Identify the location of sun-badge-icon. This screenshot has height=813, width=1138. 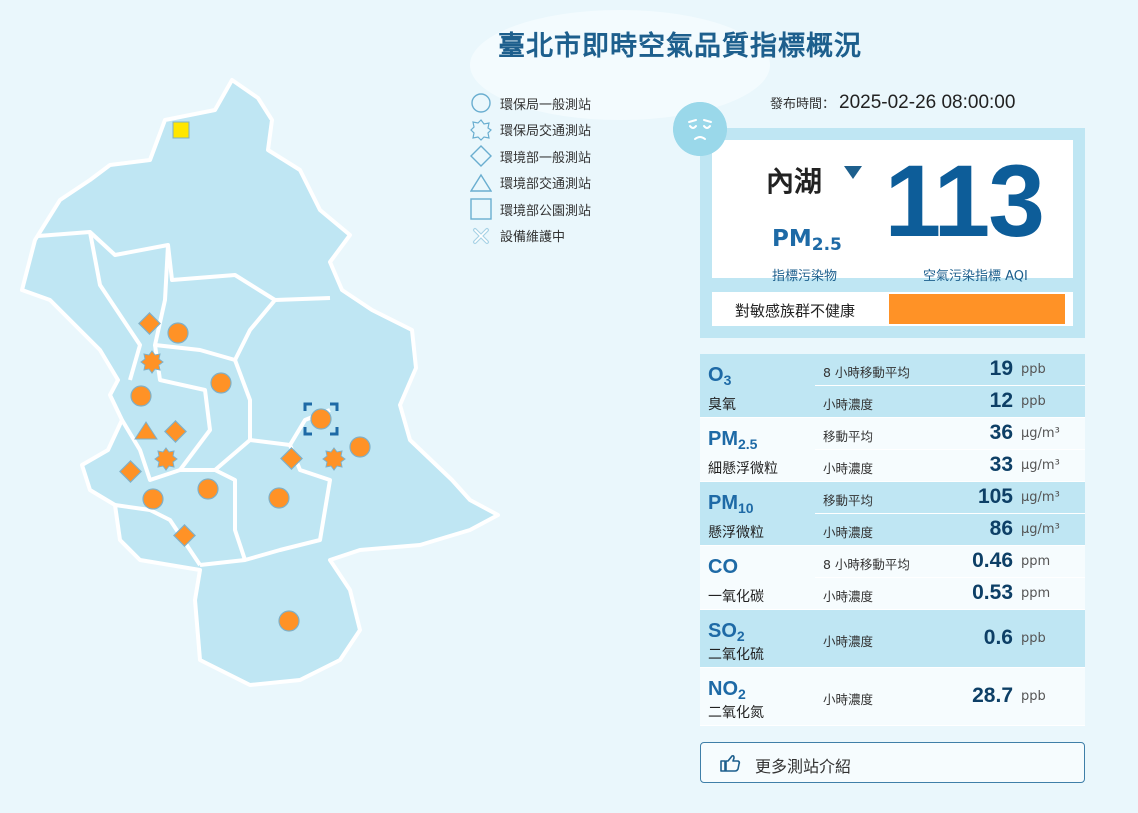
(481, 129).